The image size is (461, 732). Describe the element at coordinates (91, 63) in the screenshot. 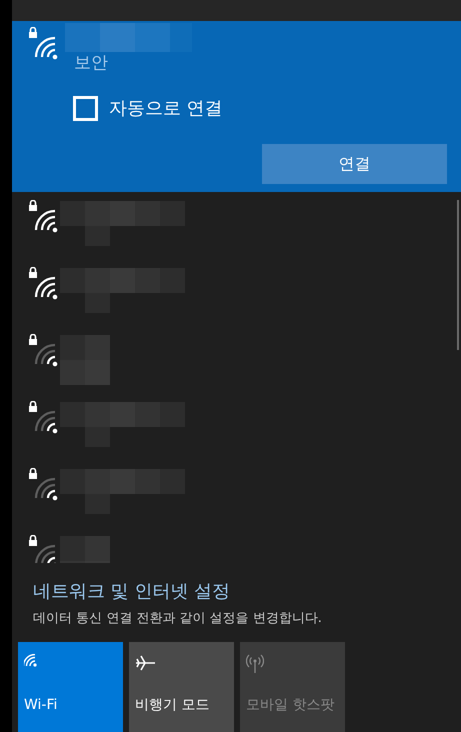

I see `security-status: 보안` at that location.